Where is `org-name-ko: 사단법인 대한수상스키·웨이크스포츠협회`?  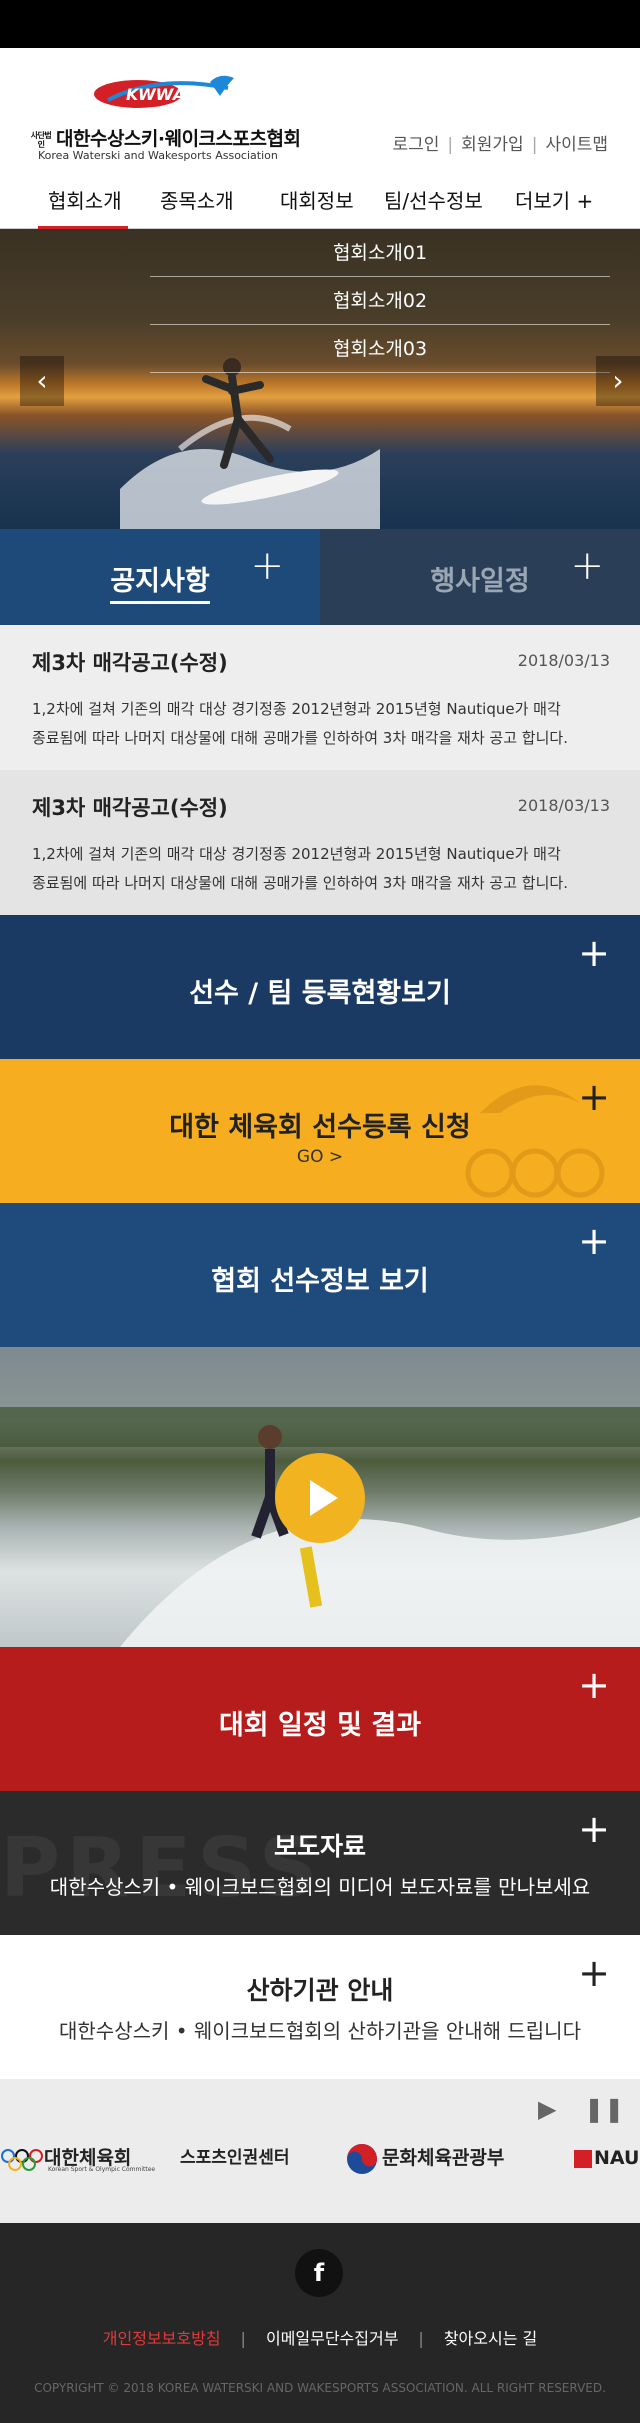 org-name-ko: 사단법인 대한수상스키·웨이크스포츠협회 is located at coordinates (165, 137).